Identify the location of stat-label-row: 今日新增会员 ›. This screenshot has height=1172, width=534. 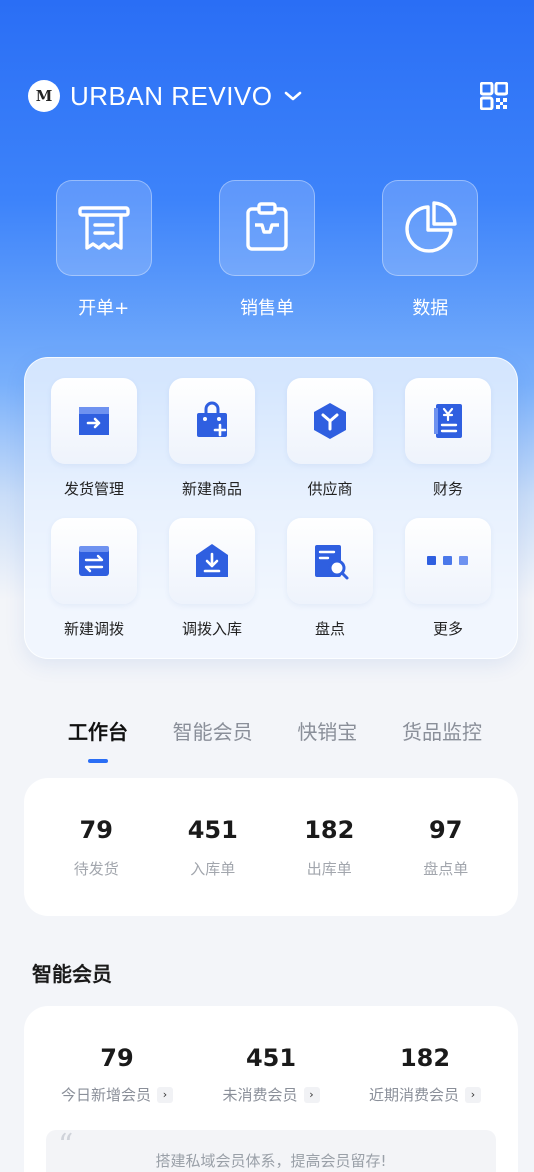
(117, 1094).